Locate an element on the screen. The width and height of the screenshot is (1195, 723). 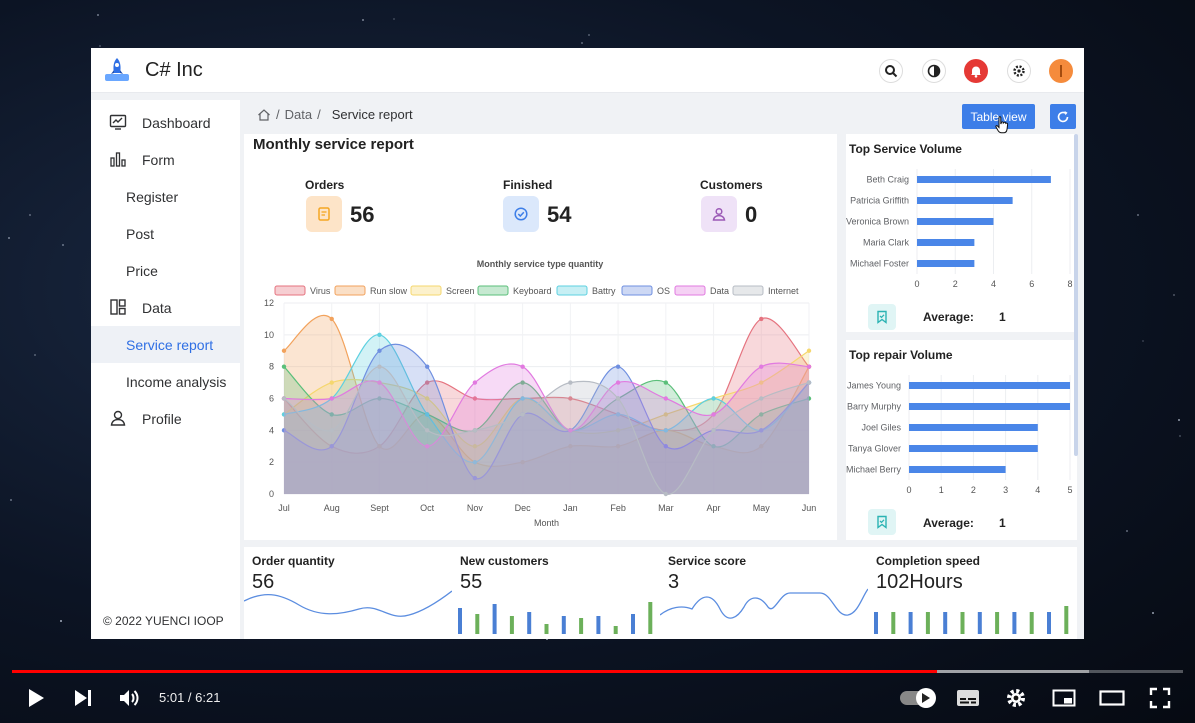
breadcrumb-item: Data is located at coordinates (298, 114).